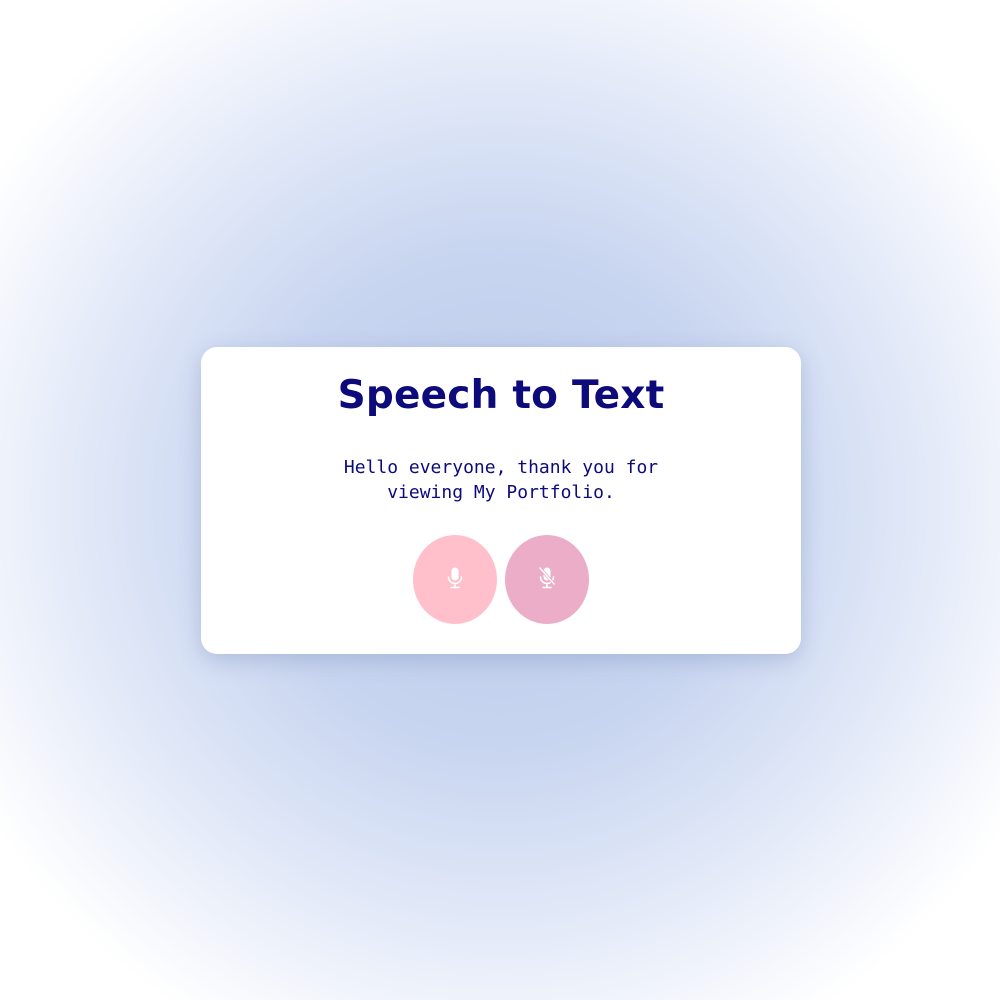 The width and height of the screenshot is (1000, 1000). I want to click on microphone-slash-icon, so click(547, 579).